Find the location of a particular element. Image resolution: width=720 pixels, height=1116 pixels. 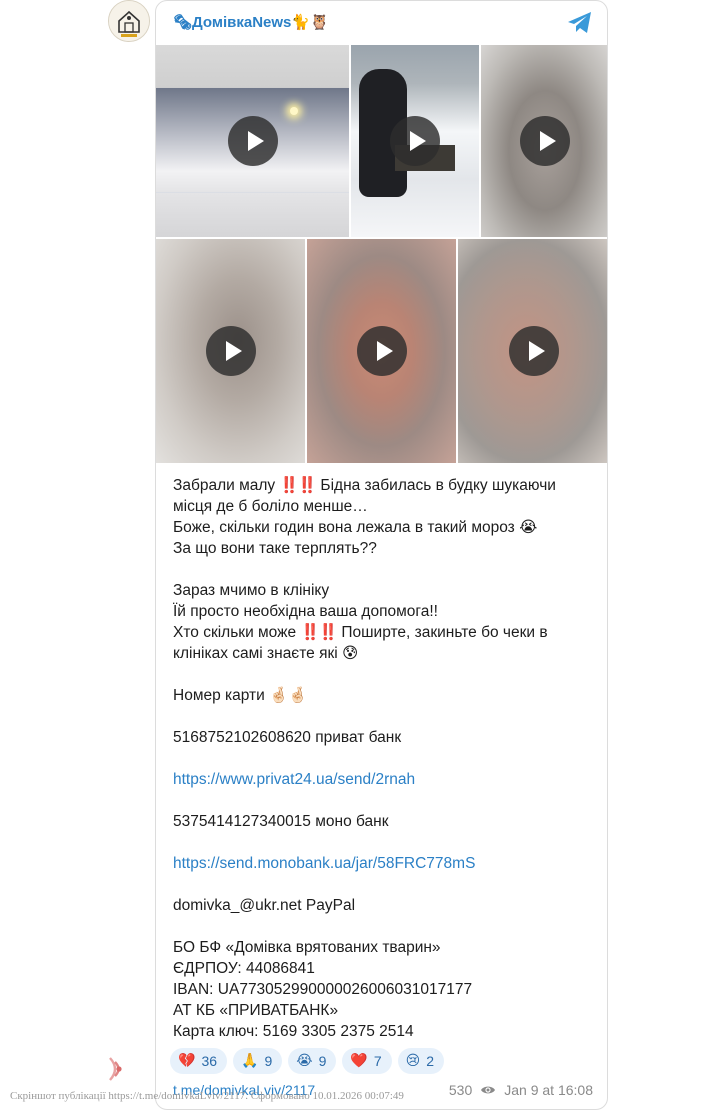

reaction-button: 😢 2 is located at coordinates (421, 1061).